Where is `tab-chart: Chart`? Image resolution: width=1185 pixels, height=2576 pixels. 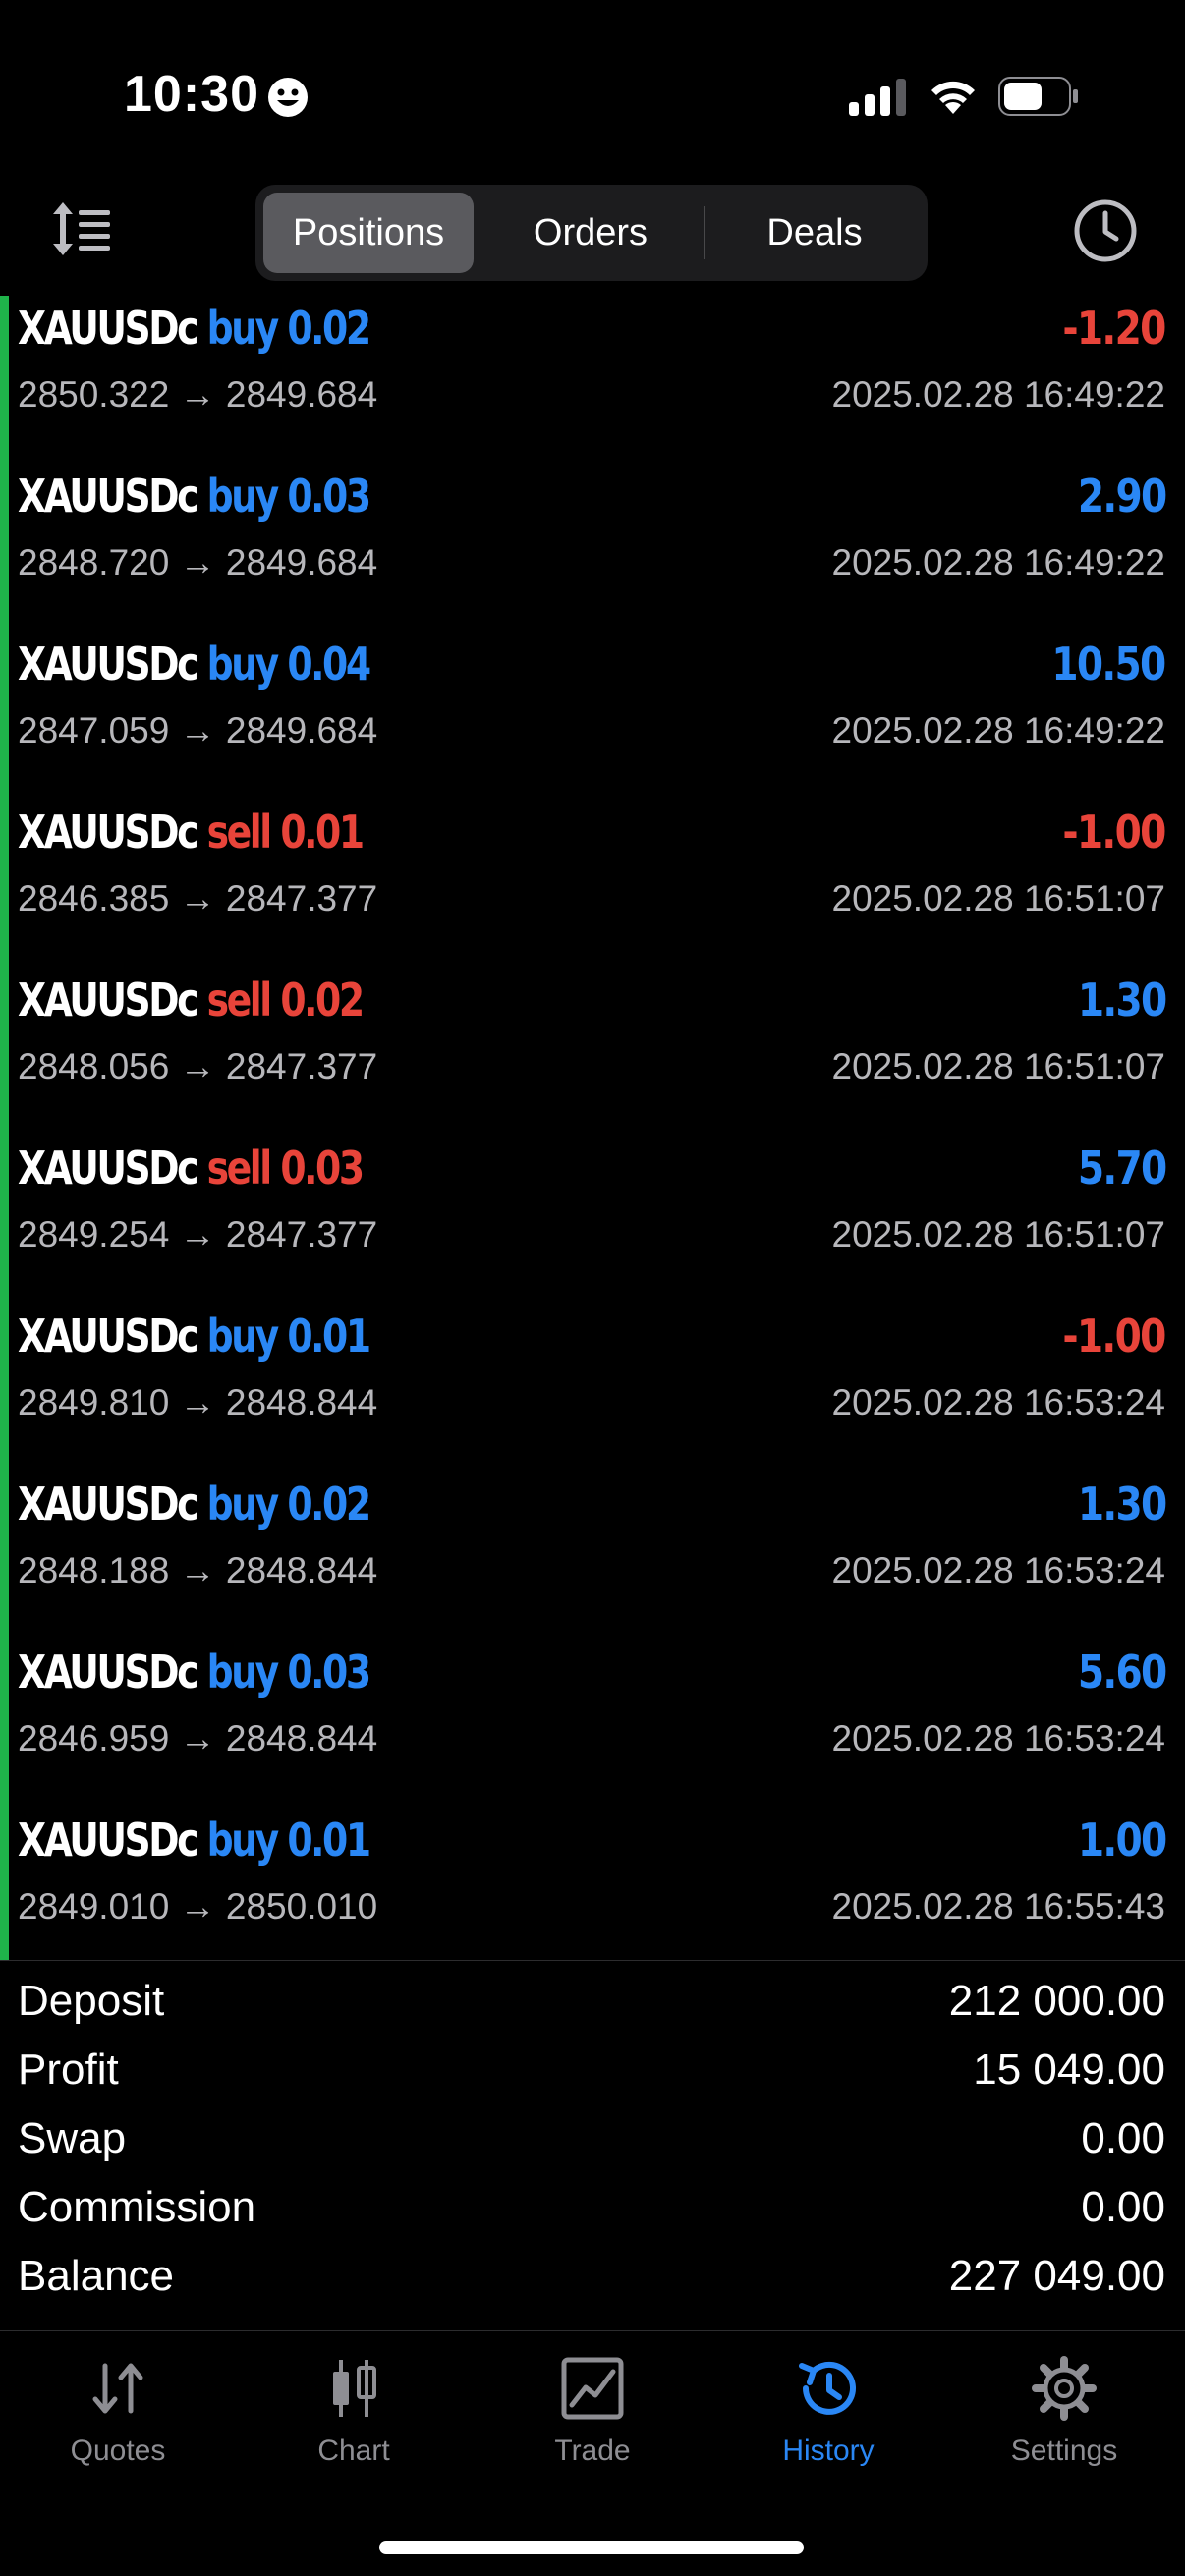 tab-chart: Chart is located at coordinates (354, 2427).